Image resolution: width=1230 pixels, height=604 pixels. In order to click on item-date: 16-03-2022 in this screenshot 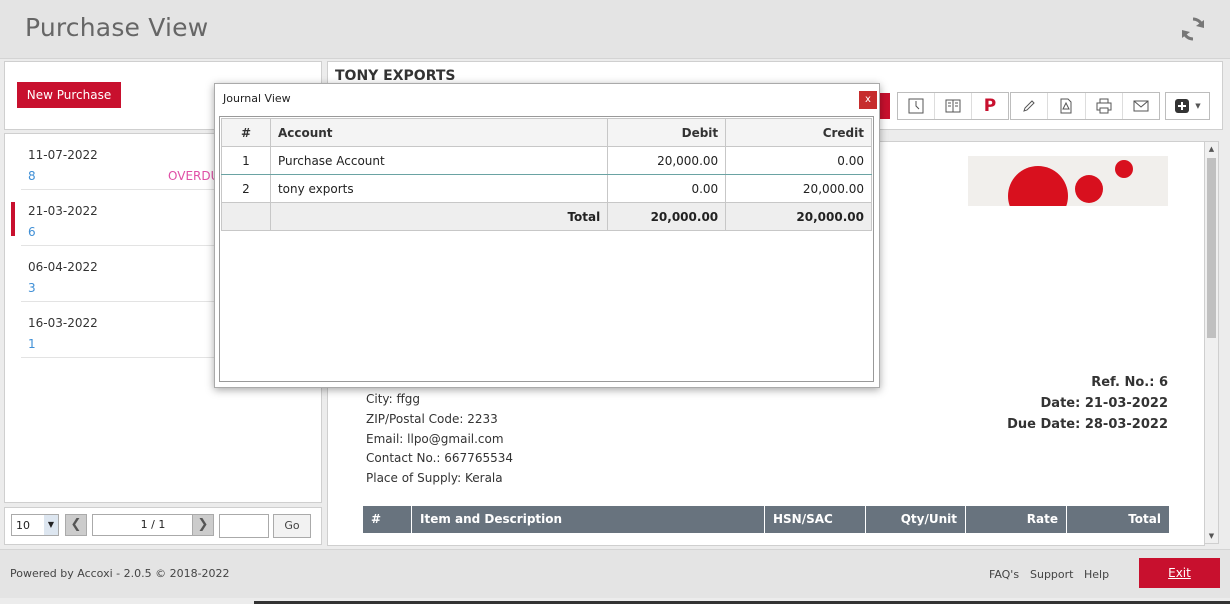, I will do `click(63, 323)`.